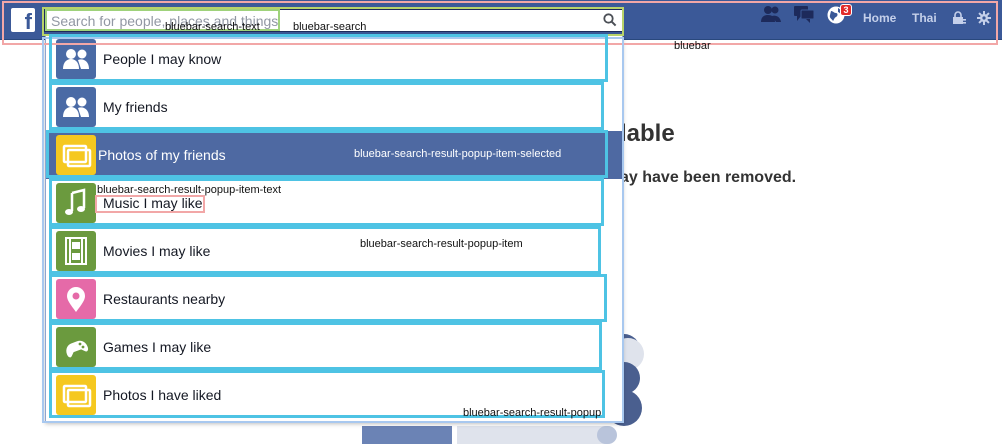 The image size is (1002, 444). Describe the element at coordinates (846, 10) in the screenshot. I see `notification-count-badge: 3` at that location.